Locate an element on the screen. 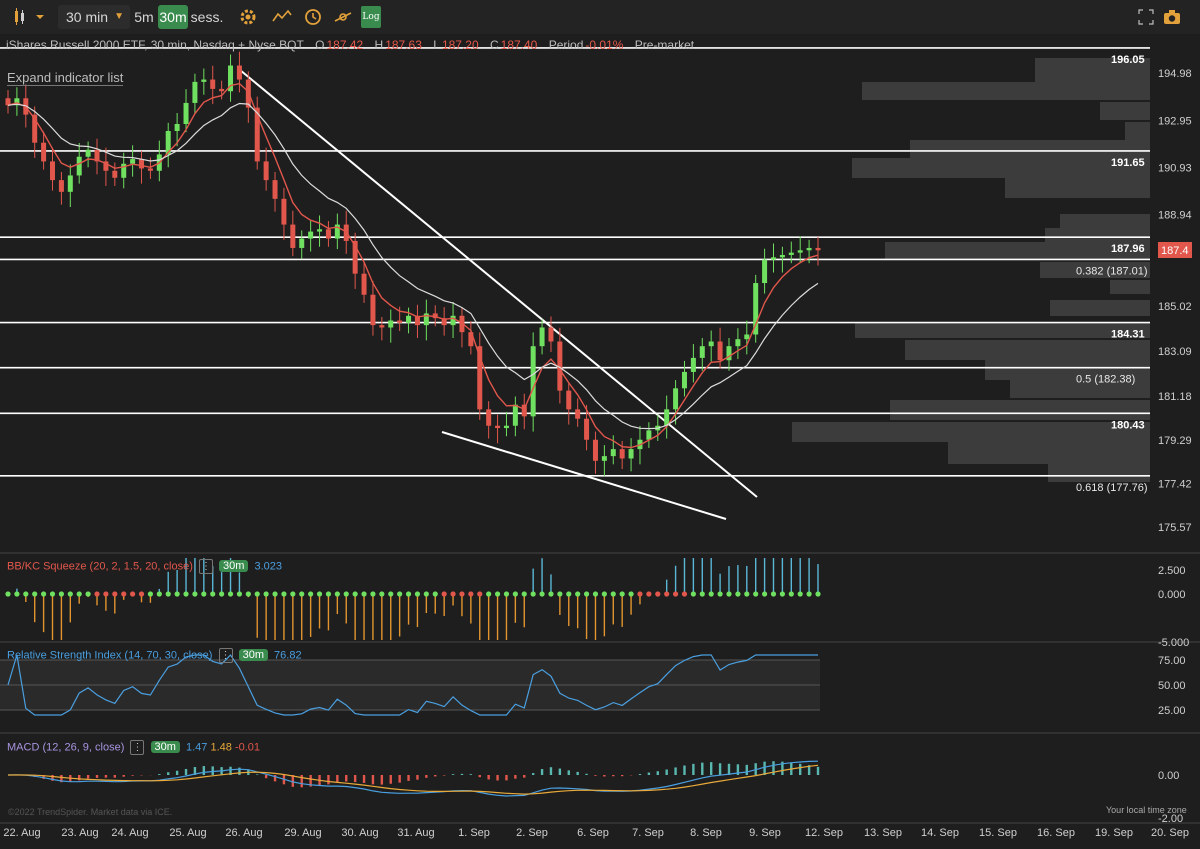  time-tick-label: 31. Aug is located at coordinates (415, 833).